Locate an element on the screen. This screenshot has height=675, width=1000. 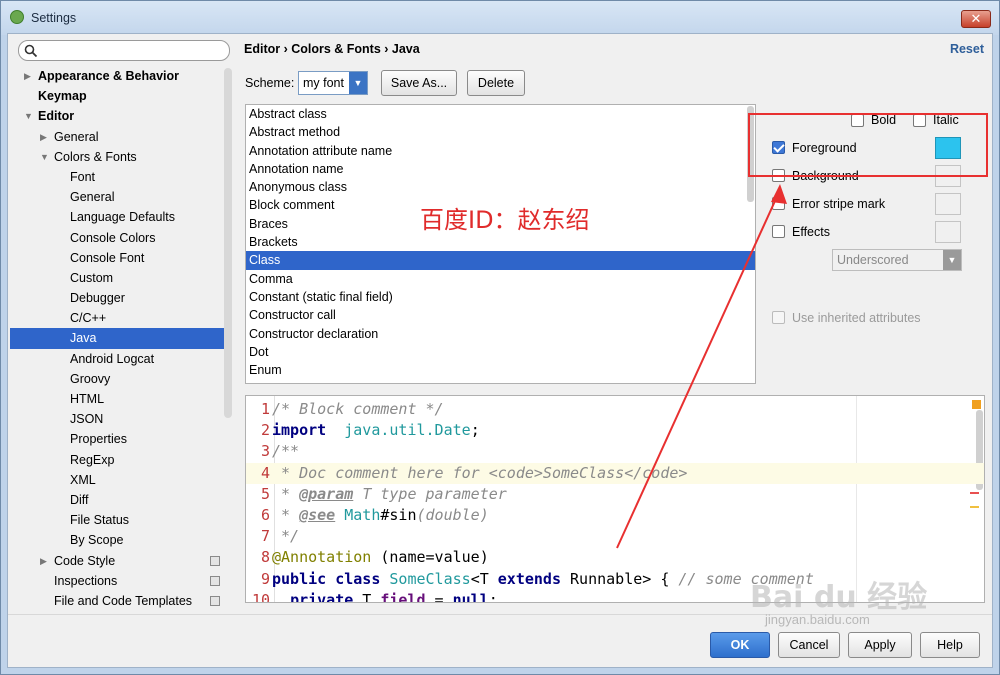
tree-item-label: By Scope is located at coordinates (97, 540).